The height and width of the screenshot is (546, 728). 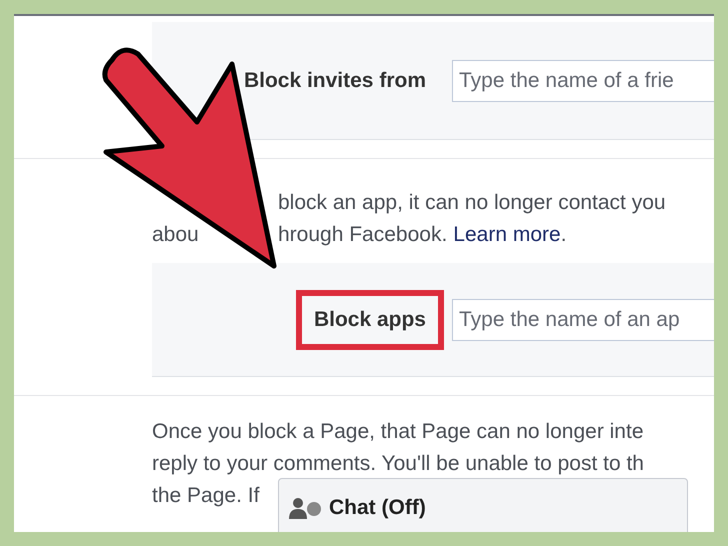 I want to click on paragraph-text: Once you block a Page, that Page can no longer inte, so click(x=398, y=432).